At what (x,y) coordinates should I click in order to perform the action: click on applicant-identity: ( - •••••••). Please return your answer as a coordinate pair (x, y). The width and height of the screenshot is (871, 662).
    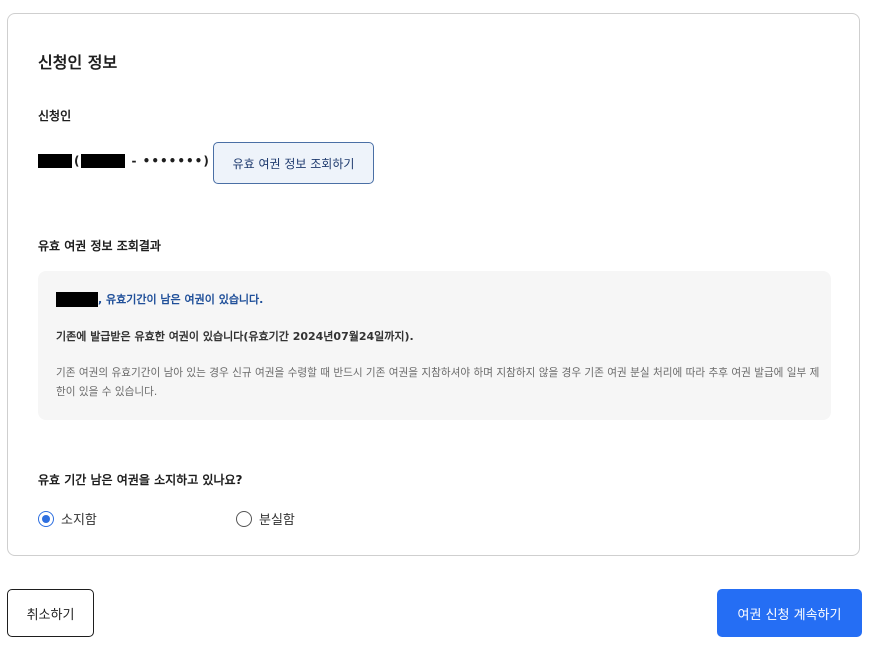
    Looking at the image, I should click on (124, 161).